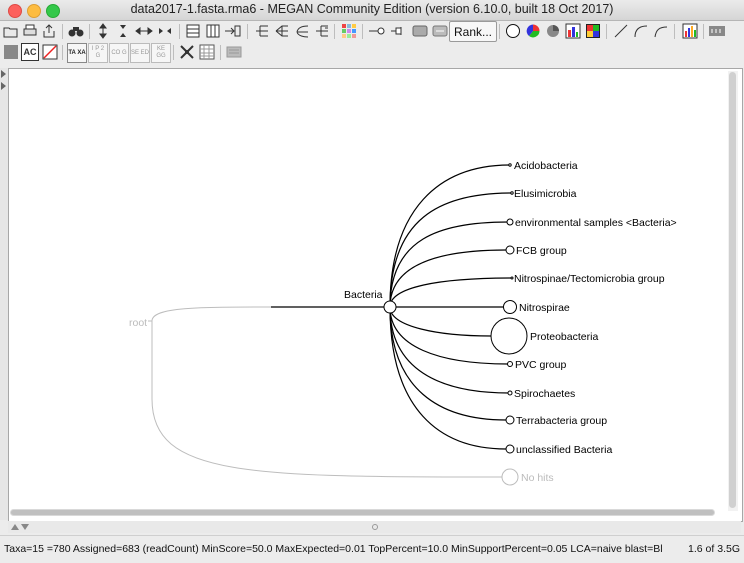  What do you see at coordinates (161, 53) in the screenshot?
I see `kegg-viewer-button: KE GG` at bounding box center [161, 53].